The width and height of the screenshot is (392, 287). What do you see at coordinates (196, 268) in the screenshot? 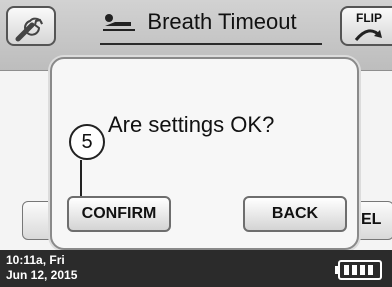
I see `status-bar: 10:11a, Fri Jun 12, 2015` at bounding box center [196, 268].